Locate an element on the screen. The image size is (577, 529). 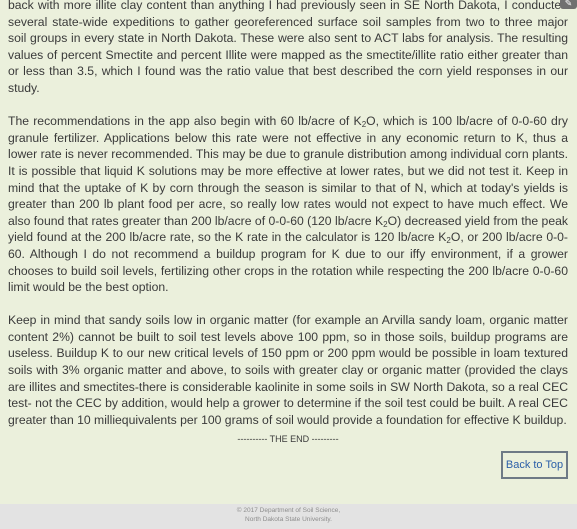
footer-copyright: © 2017 Department of Soil Science, is located at coordinates (288, 510).